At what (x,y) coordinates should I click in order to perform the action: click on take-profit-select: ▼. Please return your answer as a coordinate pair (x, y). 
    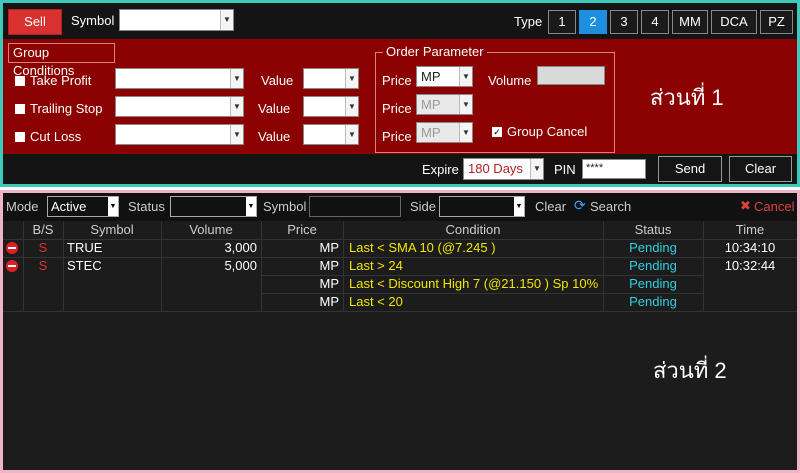
    Looking at the image, I should click on (179, 78).